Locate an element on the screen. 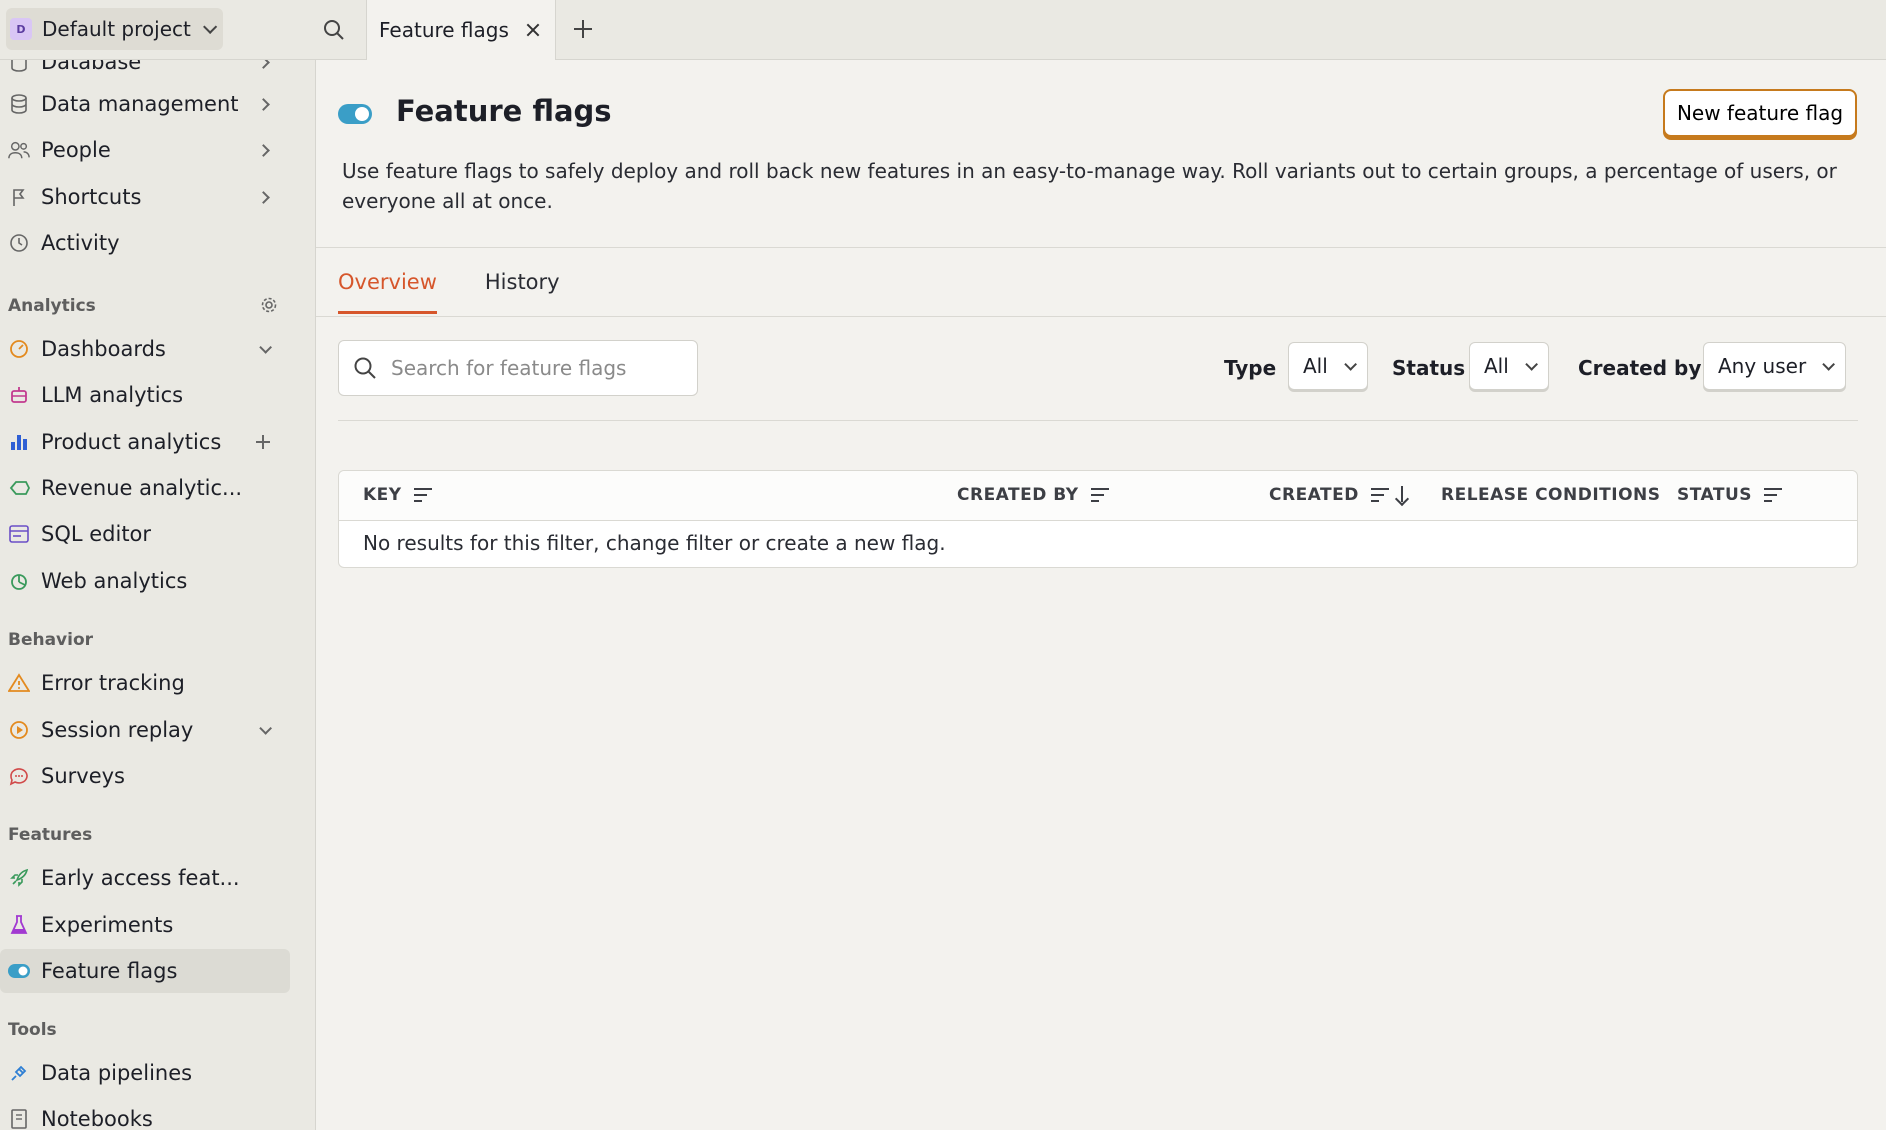 This screenshot has height=1130, width=1886. sidebar-item-llm-analytics: LLM analytics is located at coordinates (145, 395).